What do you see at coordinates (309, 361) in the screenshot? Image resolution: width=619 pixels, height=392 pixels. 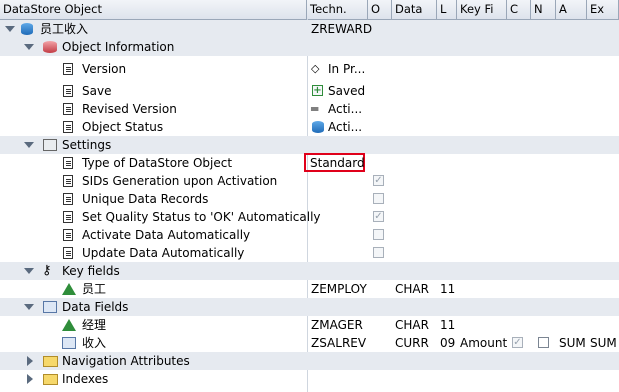 I see `navigation-attributes-row: Navigation Attributes` at bounding box center [309, 361].